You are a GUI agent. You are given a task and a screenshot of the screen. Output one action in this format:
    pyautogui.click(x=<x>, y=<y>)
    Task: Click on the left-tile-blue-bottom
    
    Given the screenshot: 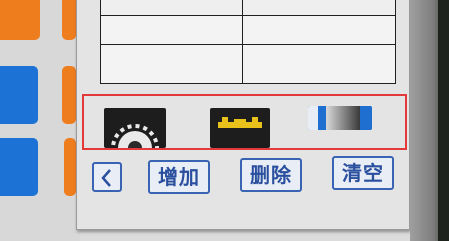 What is the action you would take?
    pyautogui.click(x=19, y=167)
    